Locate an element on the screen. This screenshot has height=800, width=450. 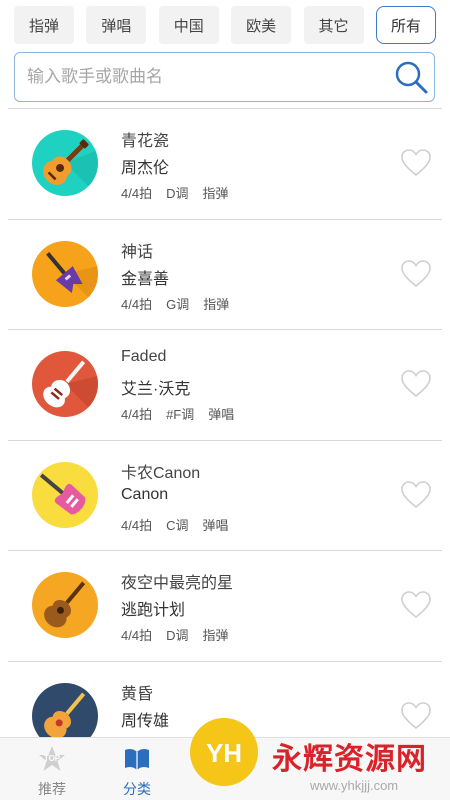
filter-tab-china: 中国 is located at coordinates (188, 25).